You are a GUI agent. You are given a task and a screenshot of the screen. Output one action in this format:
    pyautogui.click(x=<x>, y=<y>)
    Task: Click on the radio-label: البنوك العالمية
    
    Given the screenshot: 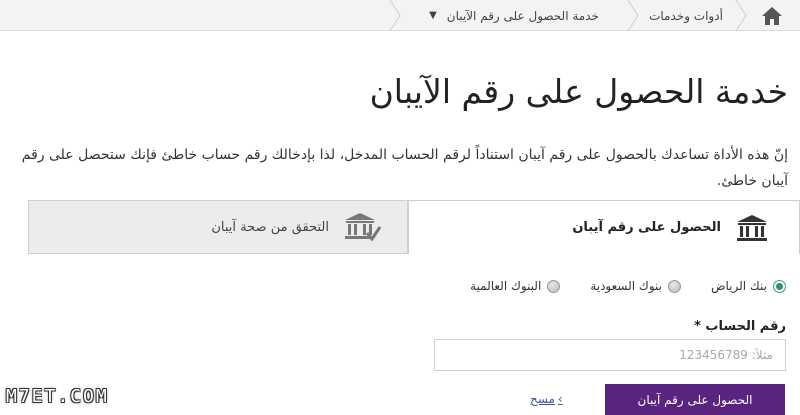 What is the action you would take?
    pyautogui.click(x=506, y=286)
    